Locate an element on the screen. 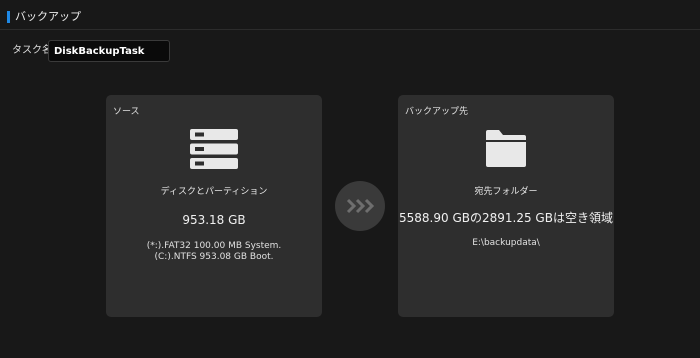 The width and height of the screenshot is (700, 358). direction-arrow is located at coordinates (360, 206).